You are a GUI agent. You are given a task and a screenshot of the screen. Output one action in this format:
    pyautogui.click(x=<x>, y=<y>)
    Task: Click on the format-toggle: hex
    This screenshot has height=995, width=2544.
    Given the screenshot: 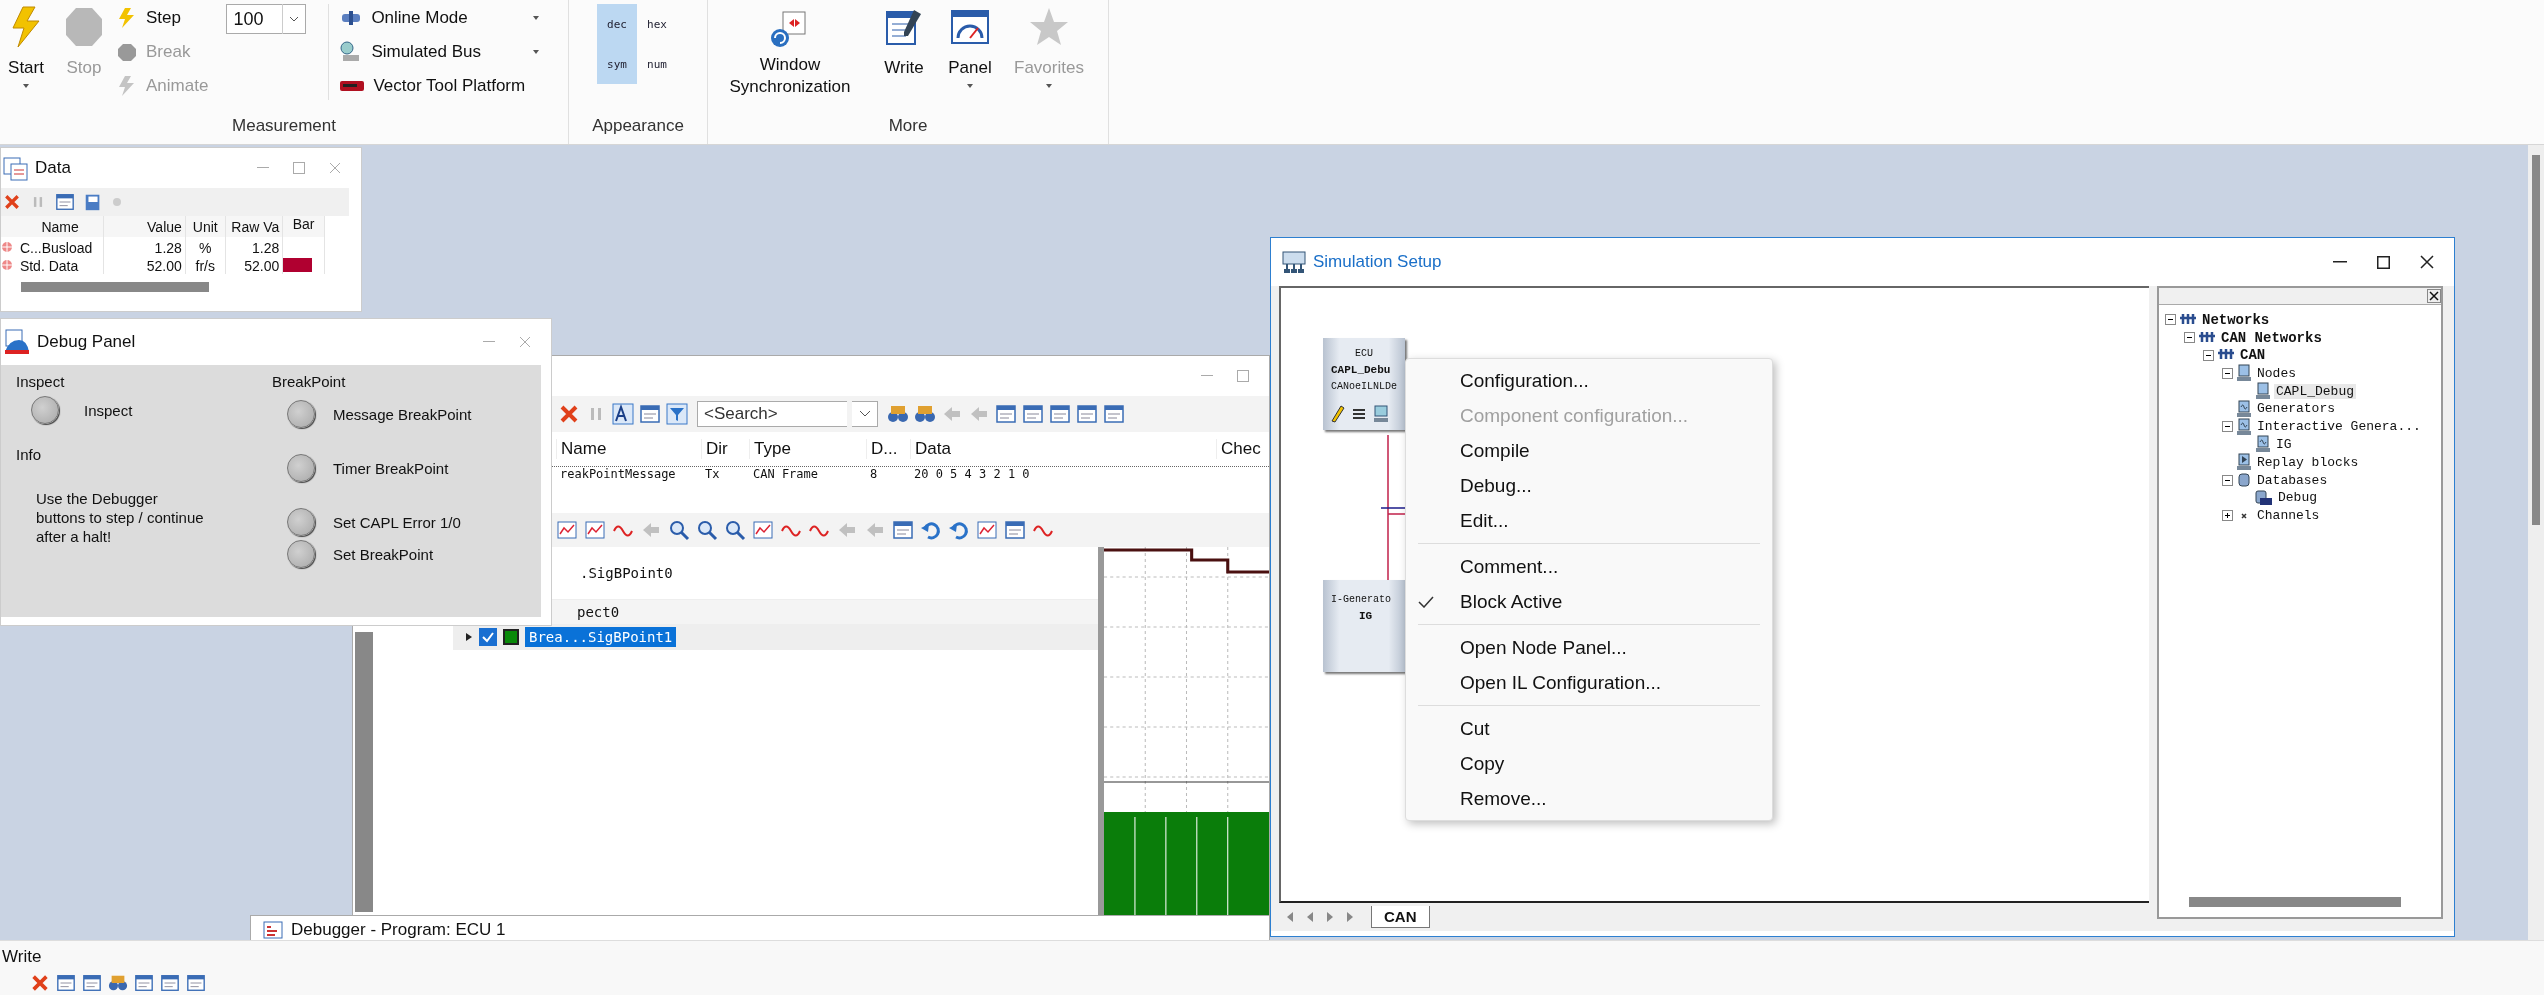 What is the action you would take?
    pyautogui.click(x=657, y=24)
    